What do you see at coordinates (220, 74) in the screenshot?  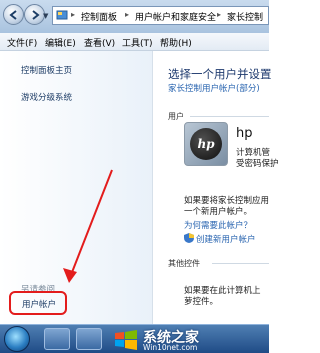 I see `page-title: 选择一个用户并设置` at bounding box center [220, 74].